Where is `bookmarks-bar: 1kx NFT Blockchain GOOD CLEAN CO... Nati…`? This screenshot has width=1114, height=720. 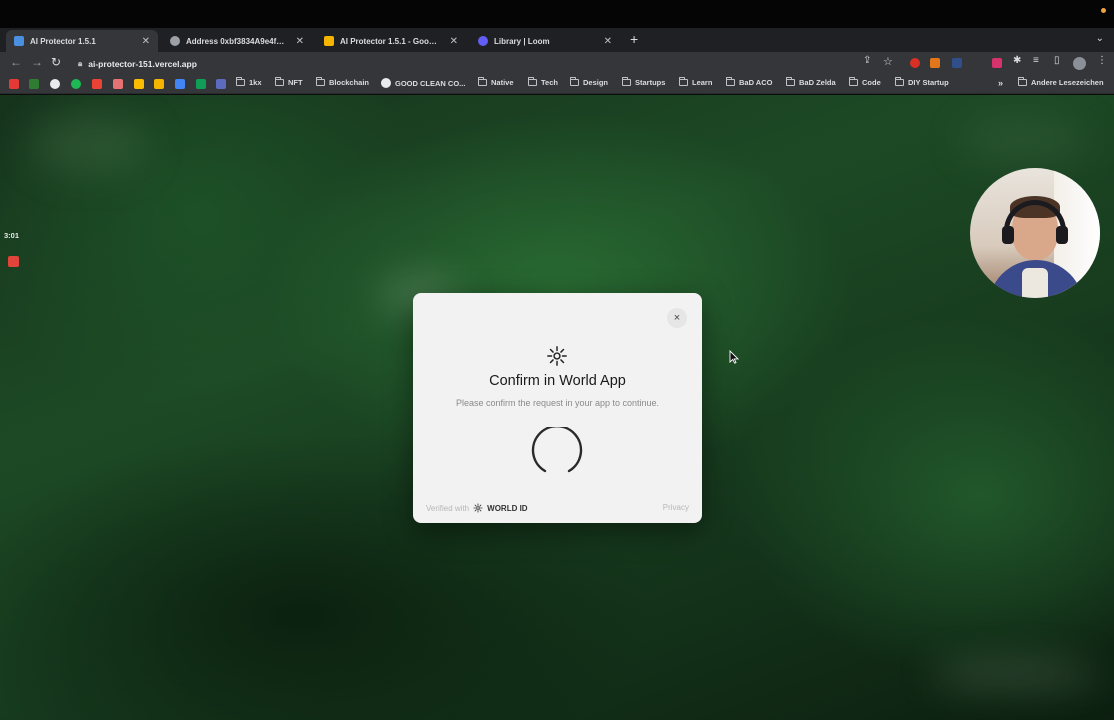
bookmarks-bar: 1kx NFT Blockchain GOOD CLEAN CO... Nati… is located at coordinates (557, 84).